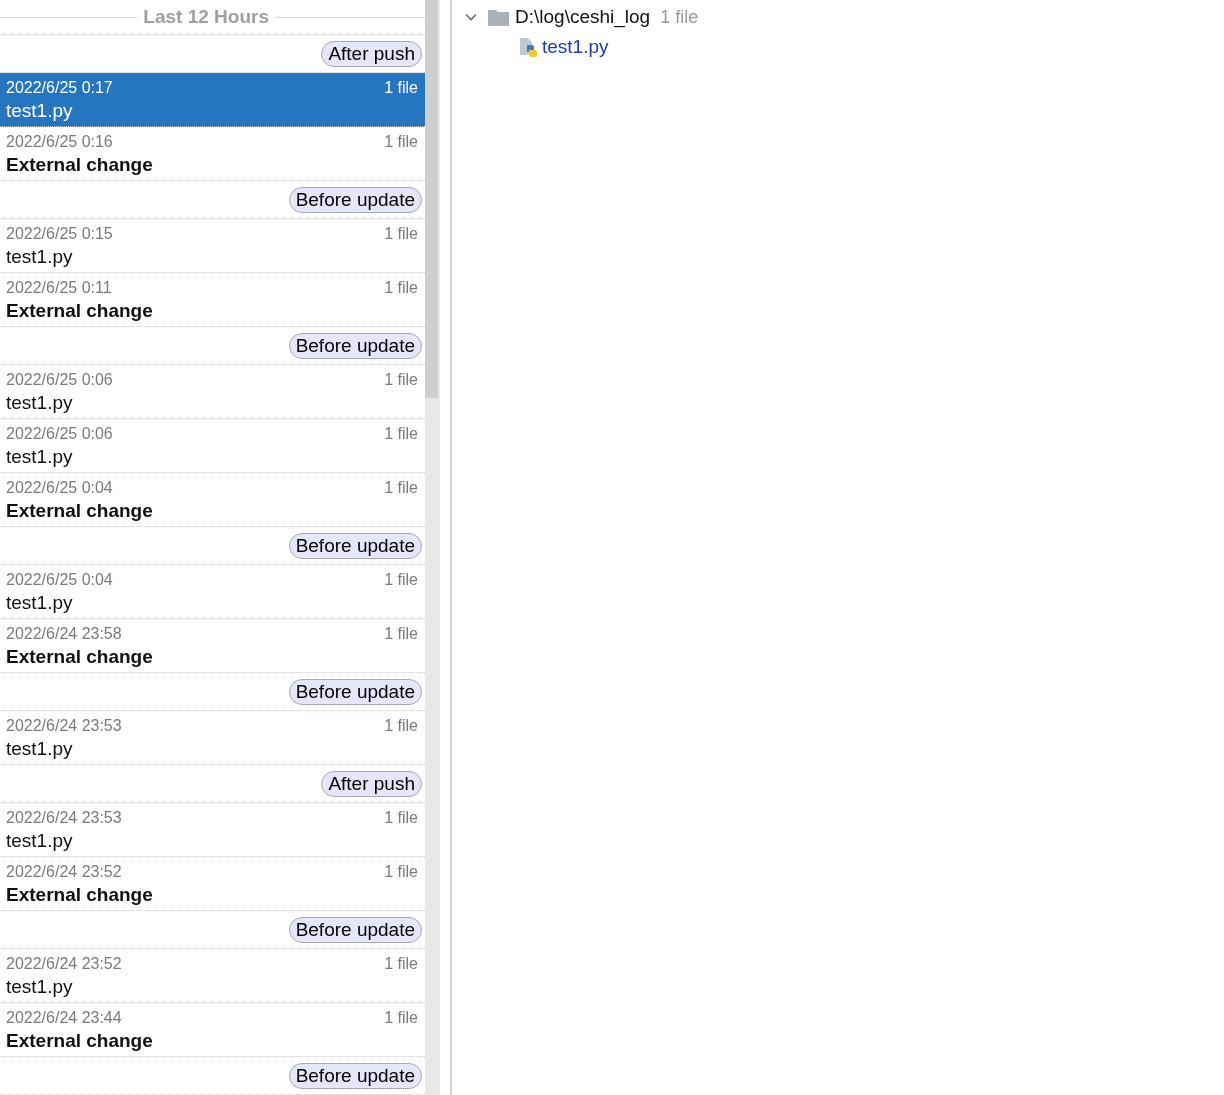 Image resolution: width=1224 pixels, height=1095 pixels. Describe the element at coordinates (583, 17) in the screenshot. I see `folder-name: D:\log\ceshi_log` at that location.